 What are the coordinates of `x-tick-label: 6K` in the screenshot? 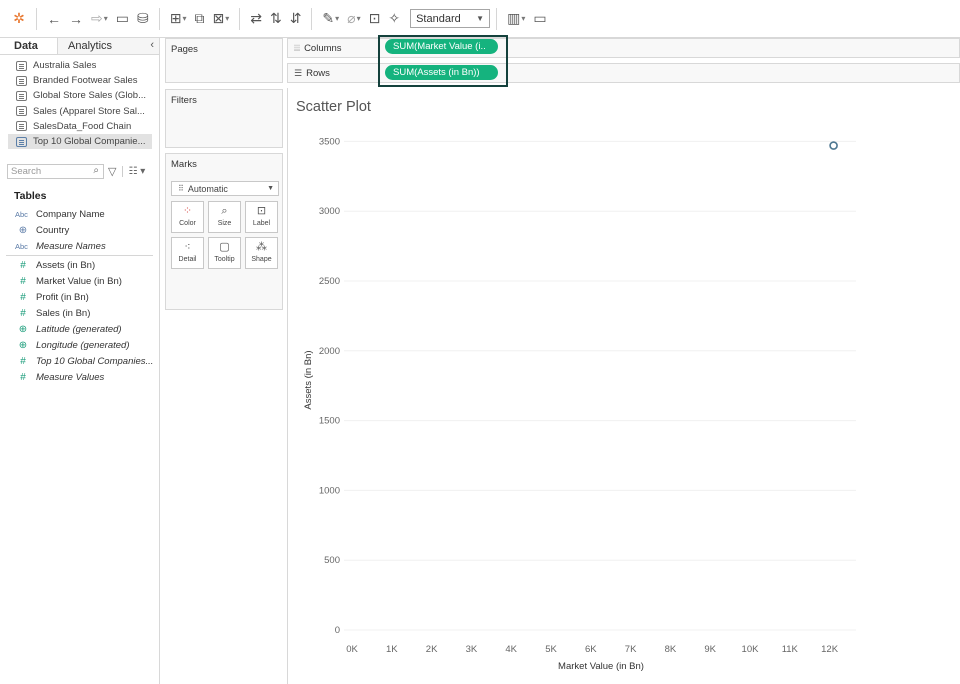 It's located at (591, 649).